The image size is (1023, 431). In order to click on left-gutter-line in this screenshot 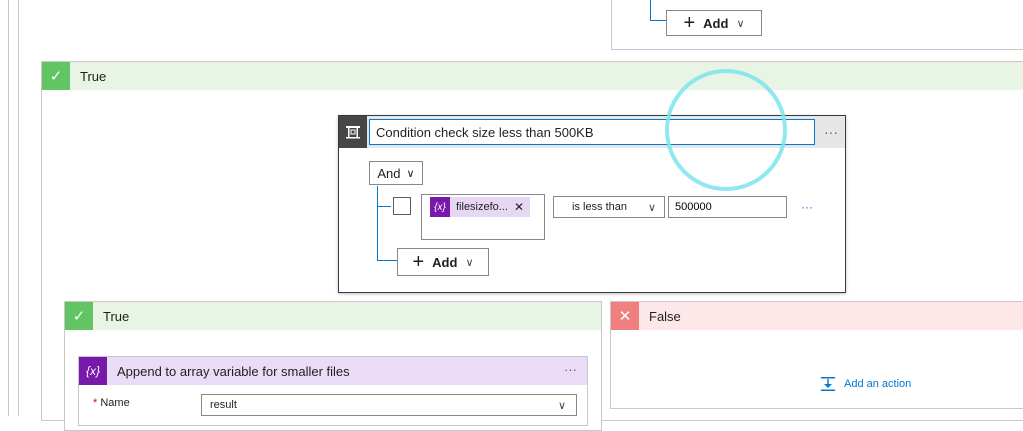, I will do `click(8, 208)`.